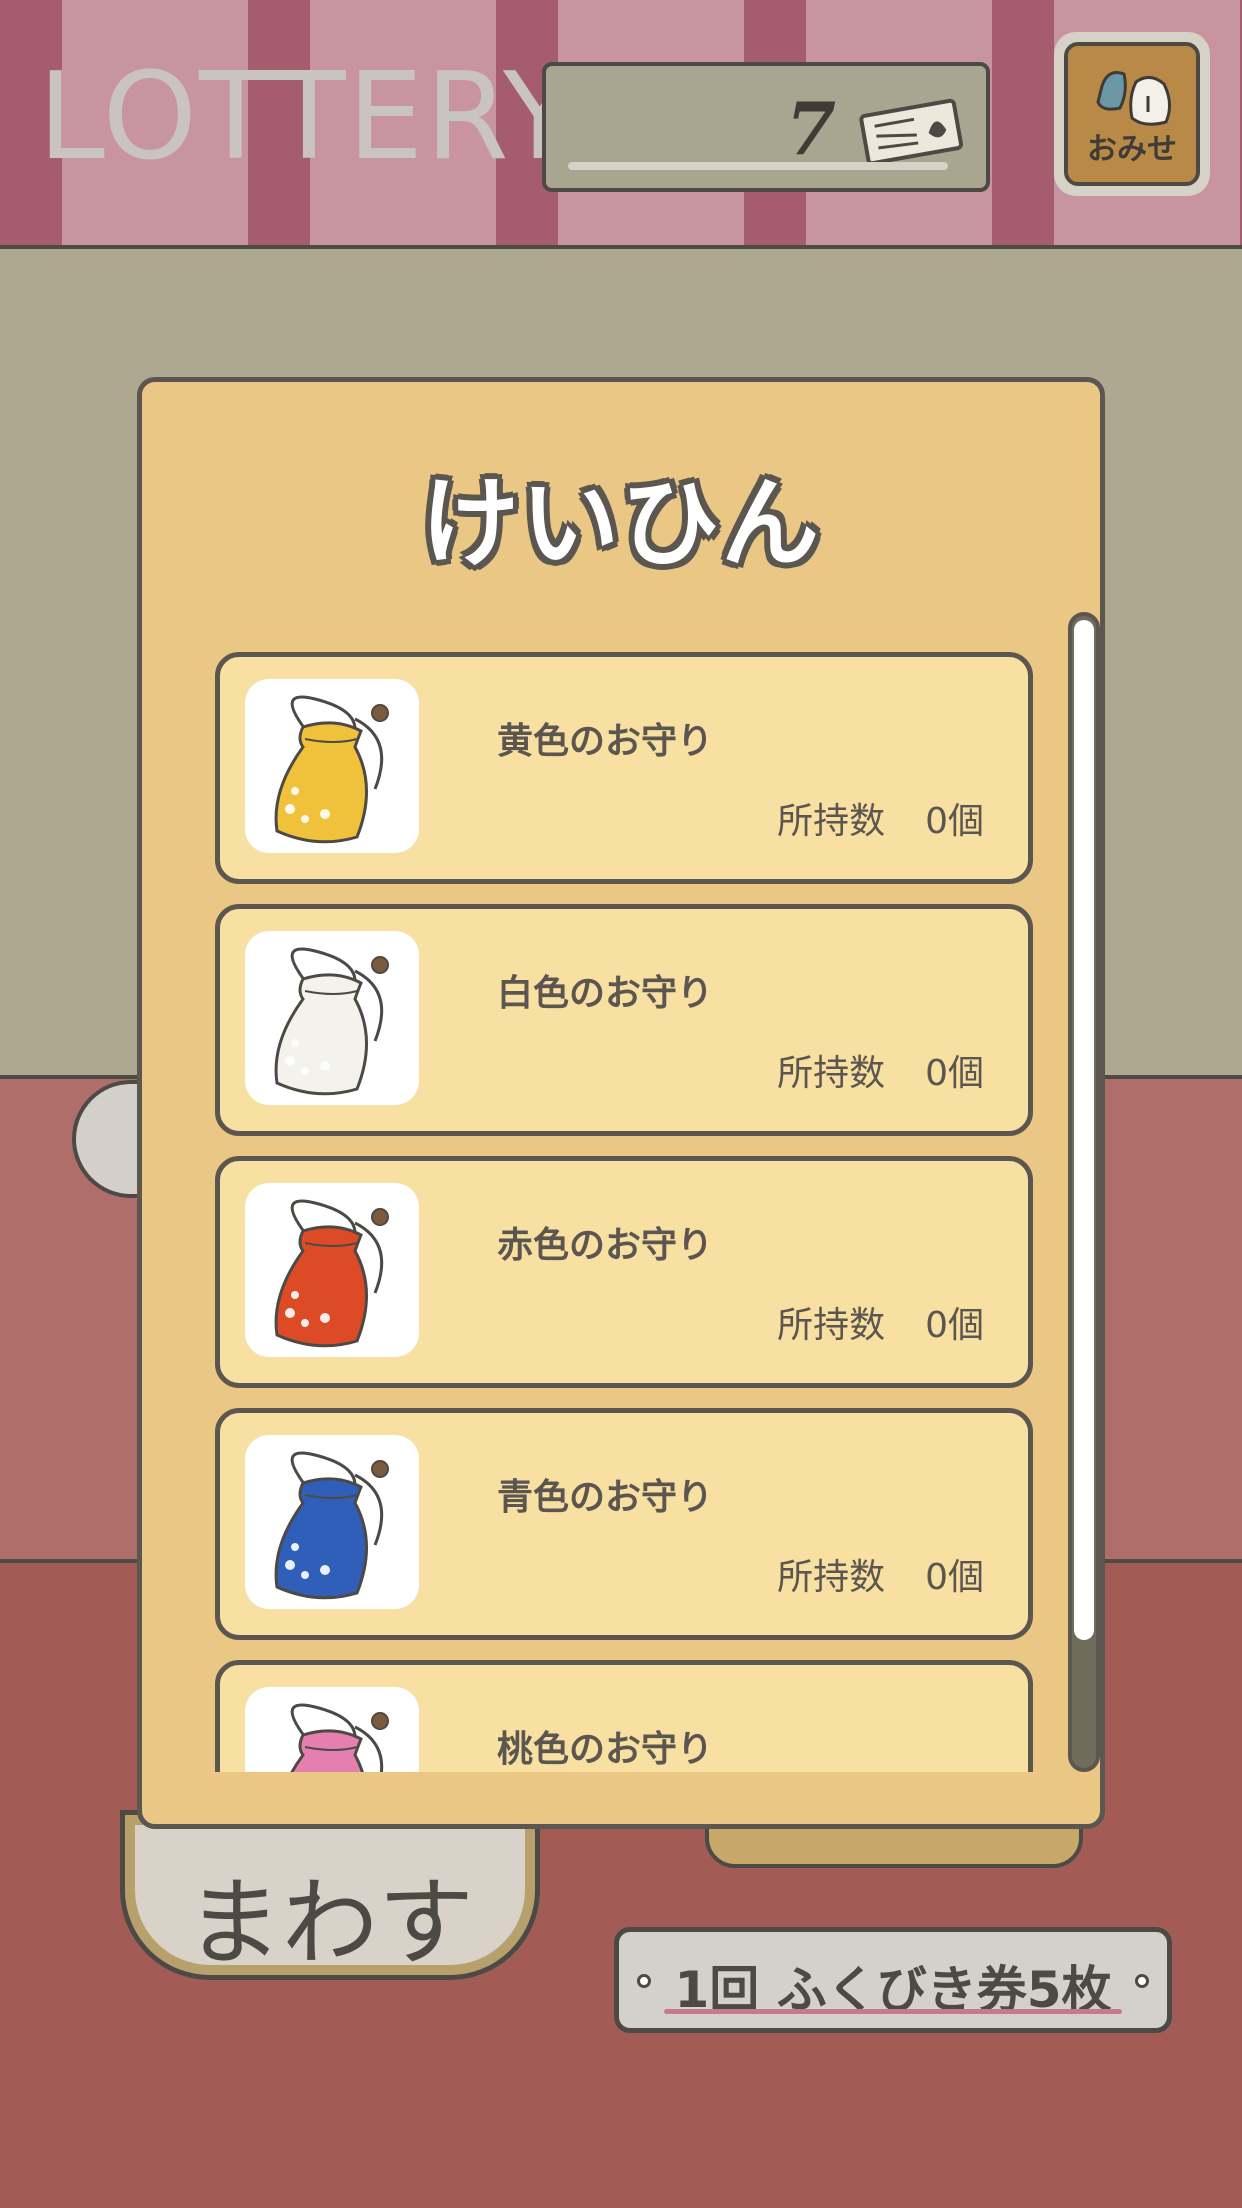 The image size is (1242, 2208). Describe the element at coordinates (893, 1980) in the screenshot. I see `cost-label-plate: 1回 ふくびき券5枚` at that location.